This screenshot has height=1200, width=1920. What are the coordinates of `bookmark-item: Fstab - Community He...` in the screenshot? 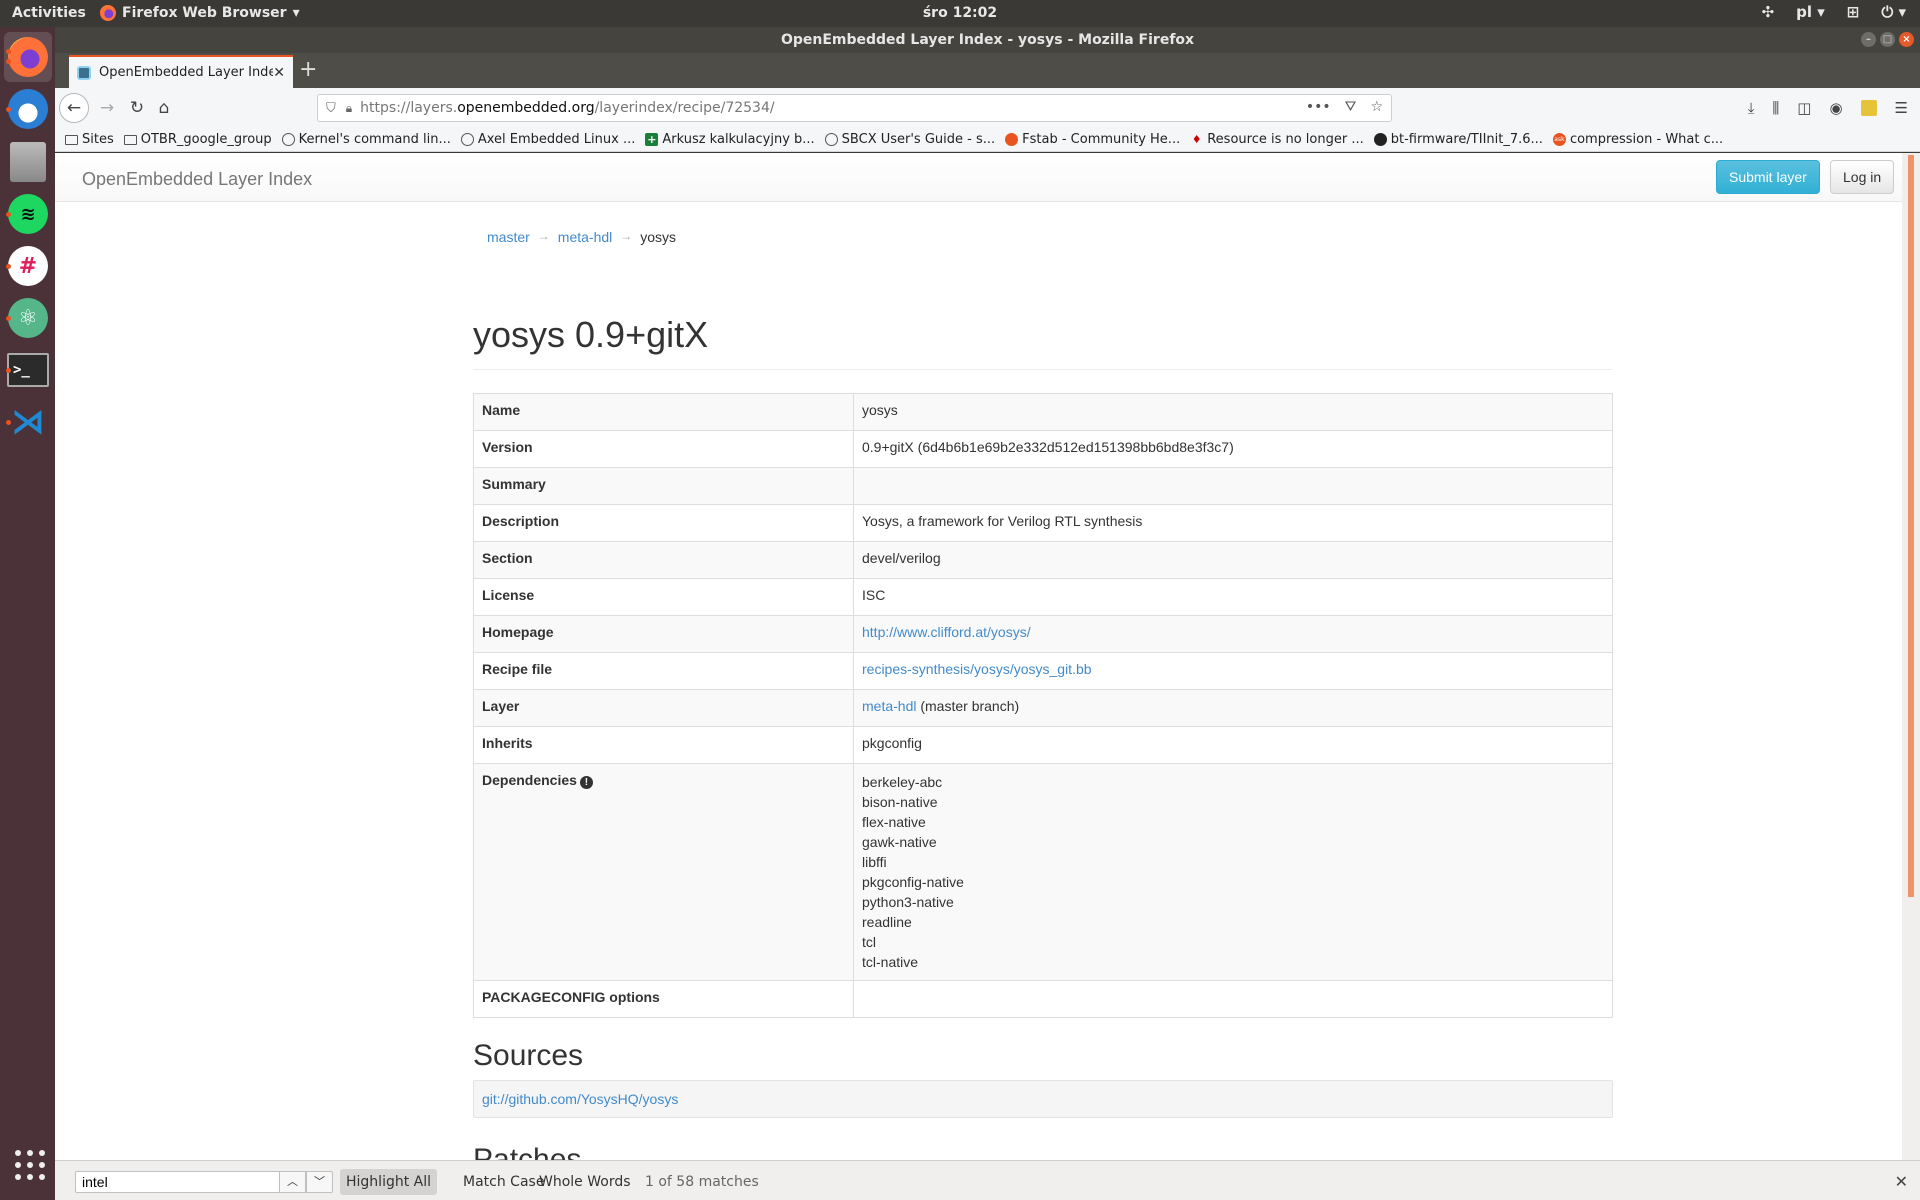 It's located at (1092, 139).